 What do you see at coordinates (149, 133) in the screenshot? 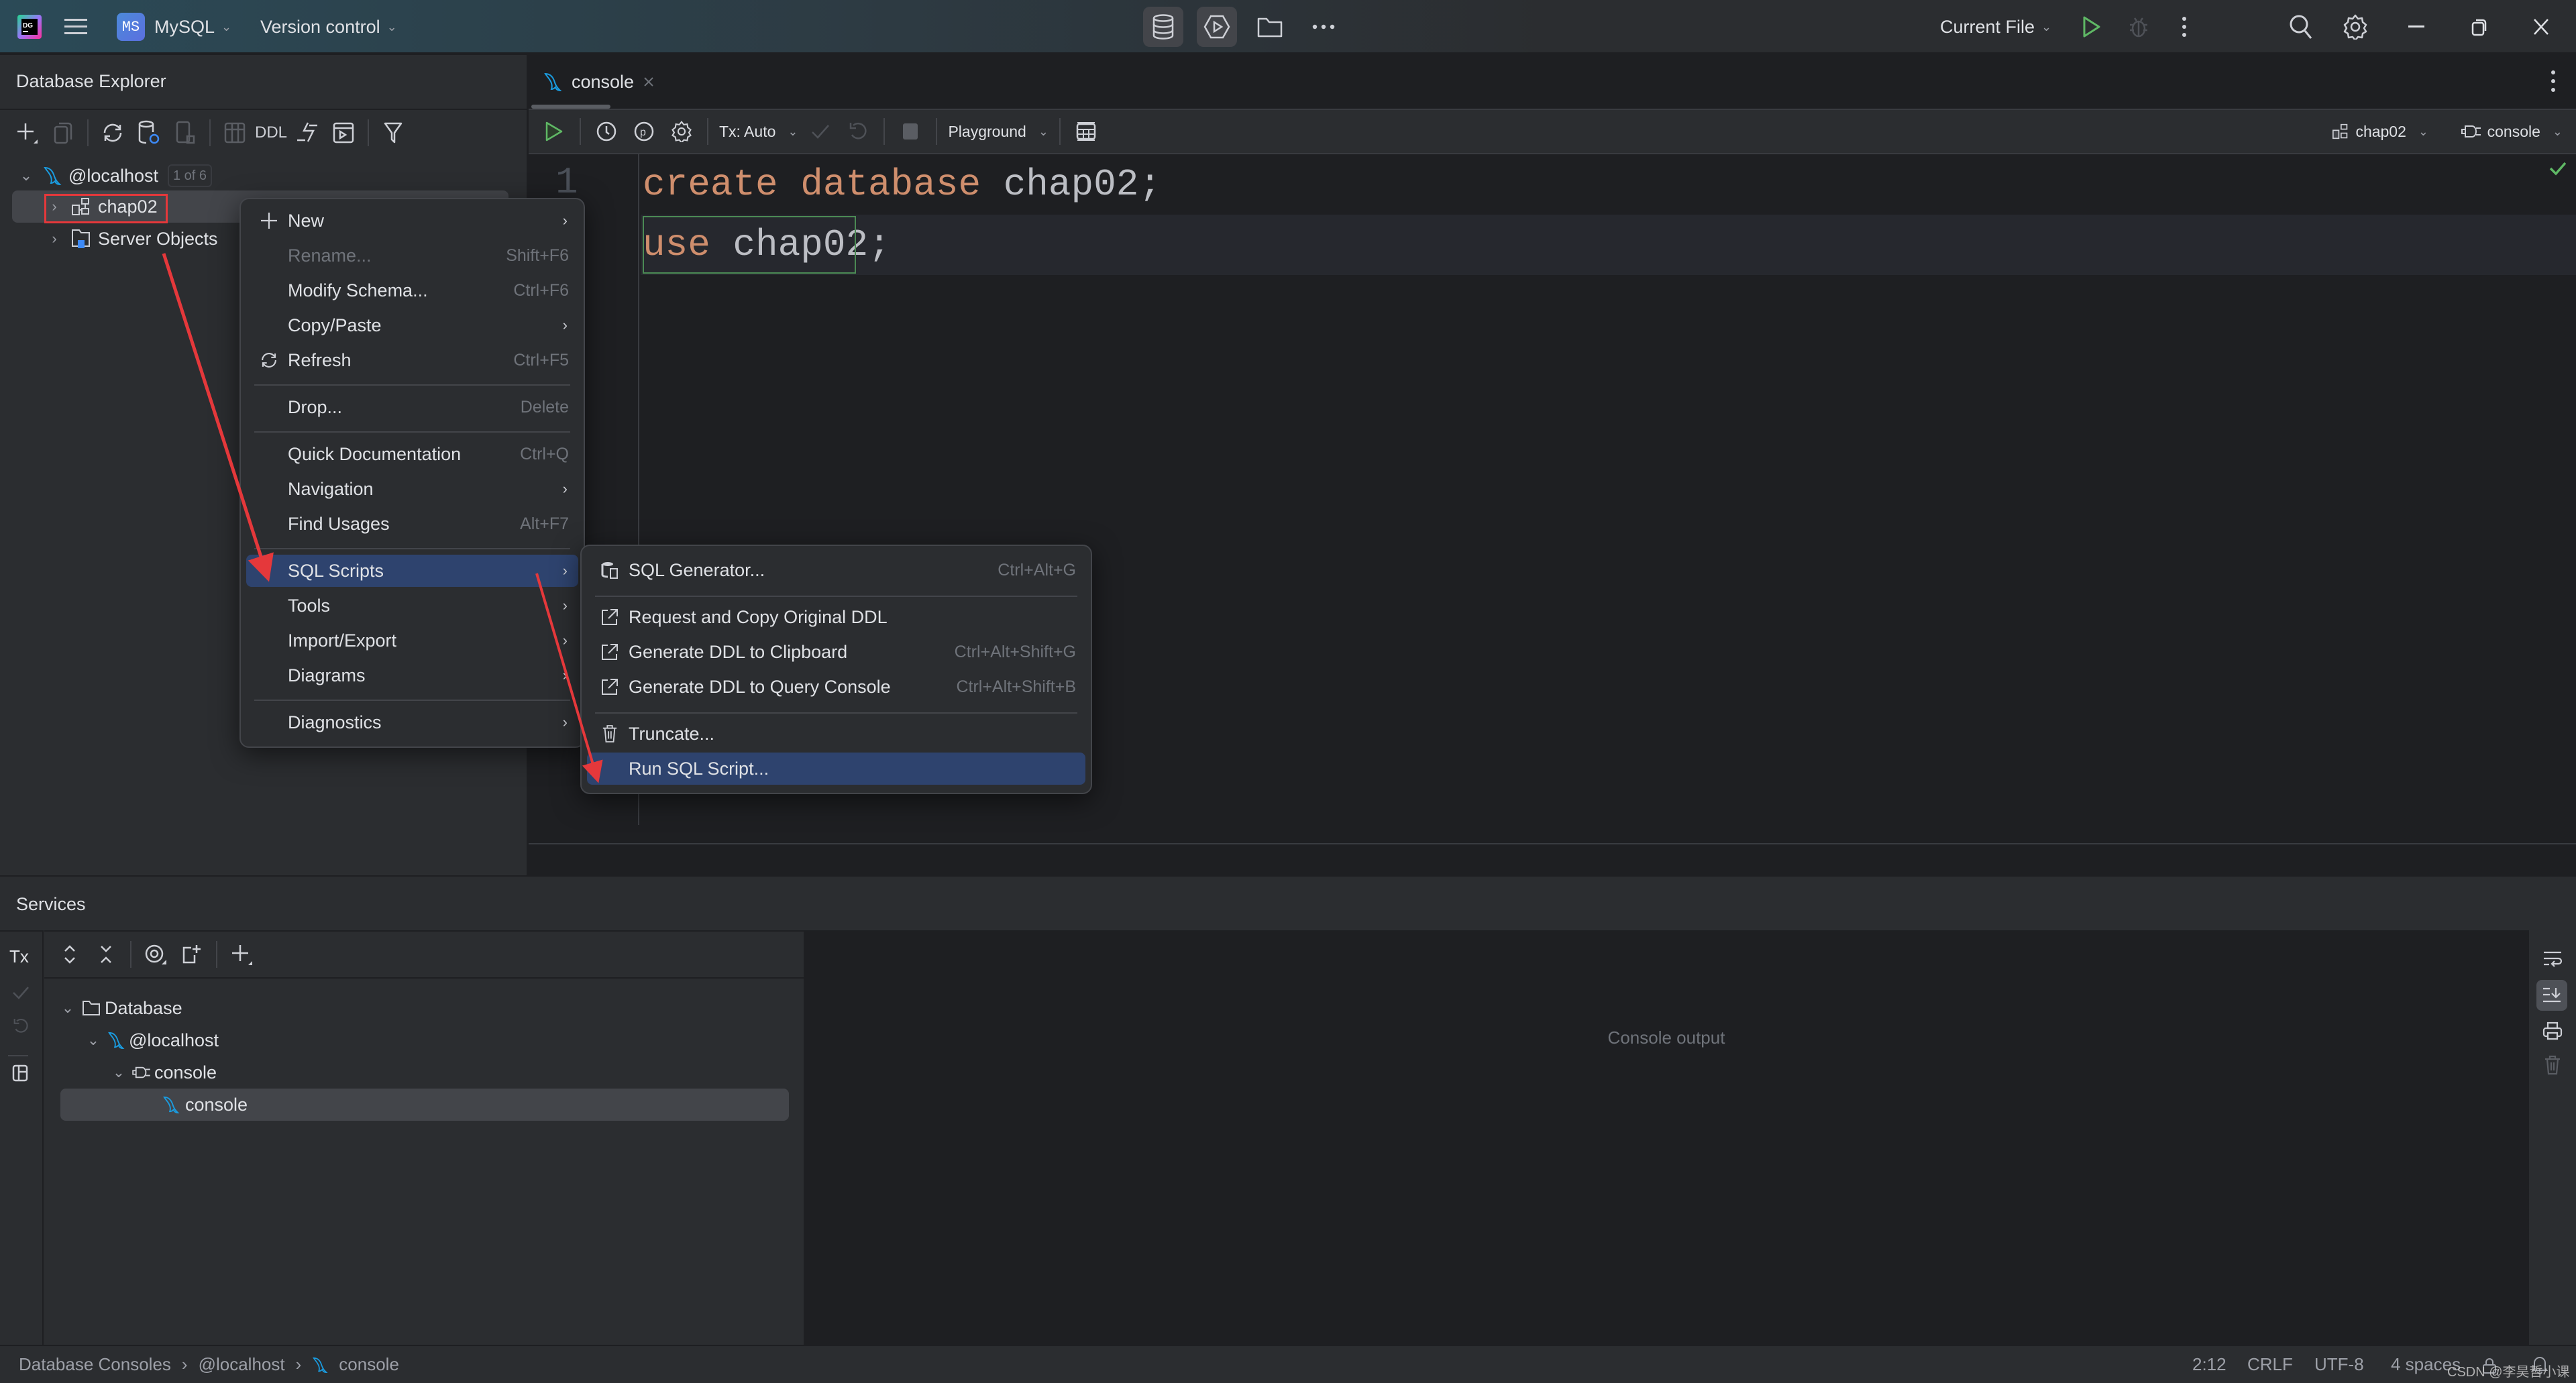
I see `data-source-properties-icon` at bounding box center [149, 133].